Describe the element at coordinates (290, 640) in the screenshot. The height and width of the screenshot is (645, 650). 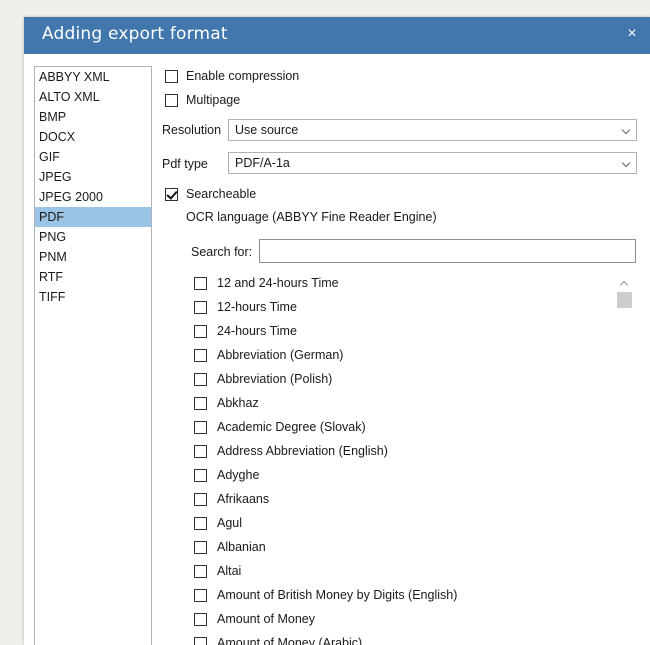
I see `language-name: Amount of Money (Arabic)` at that location.